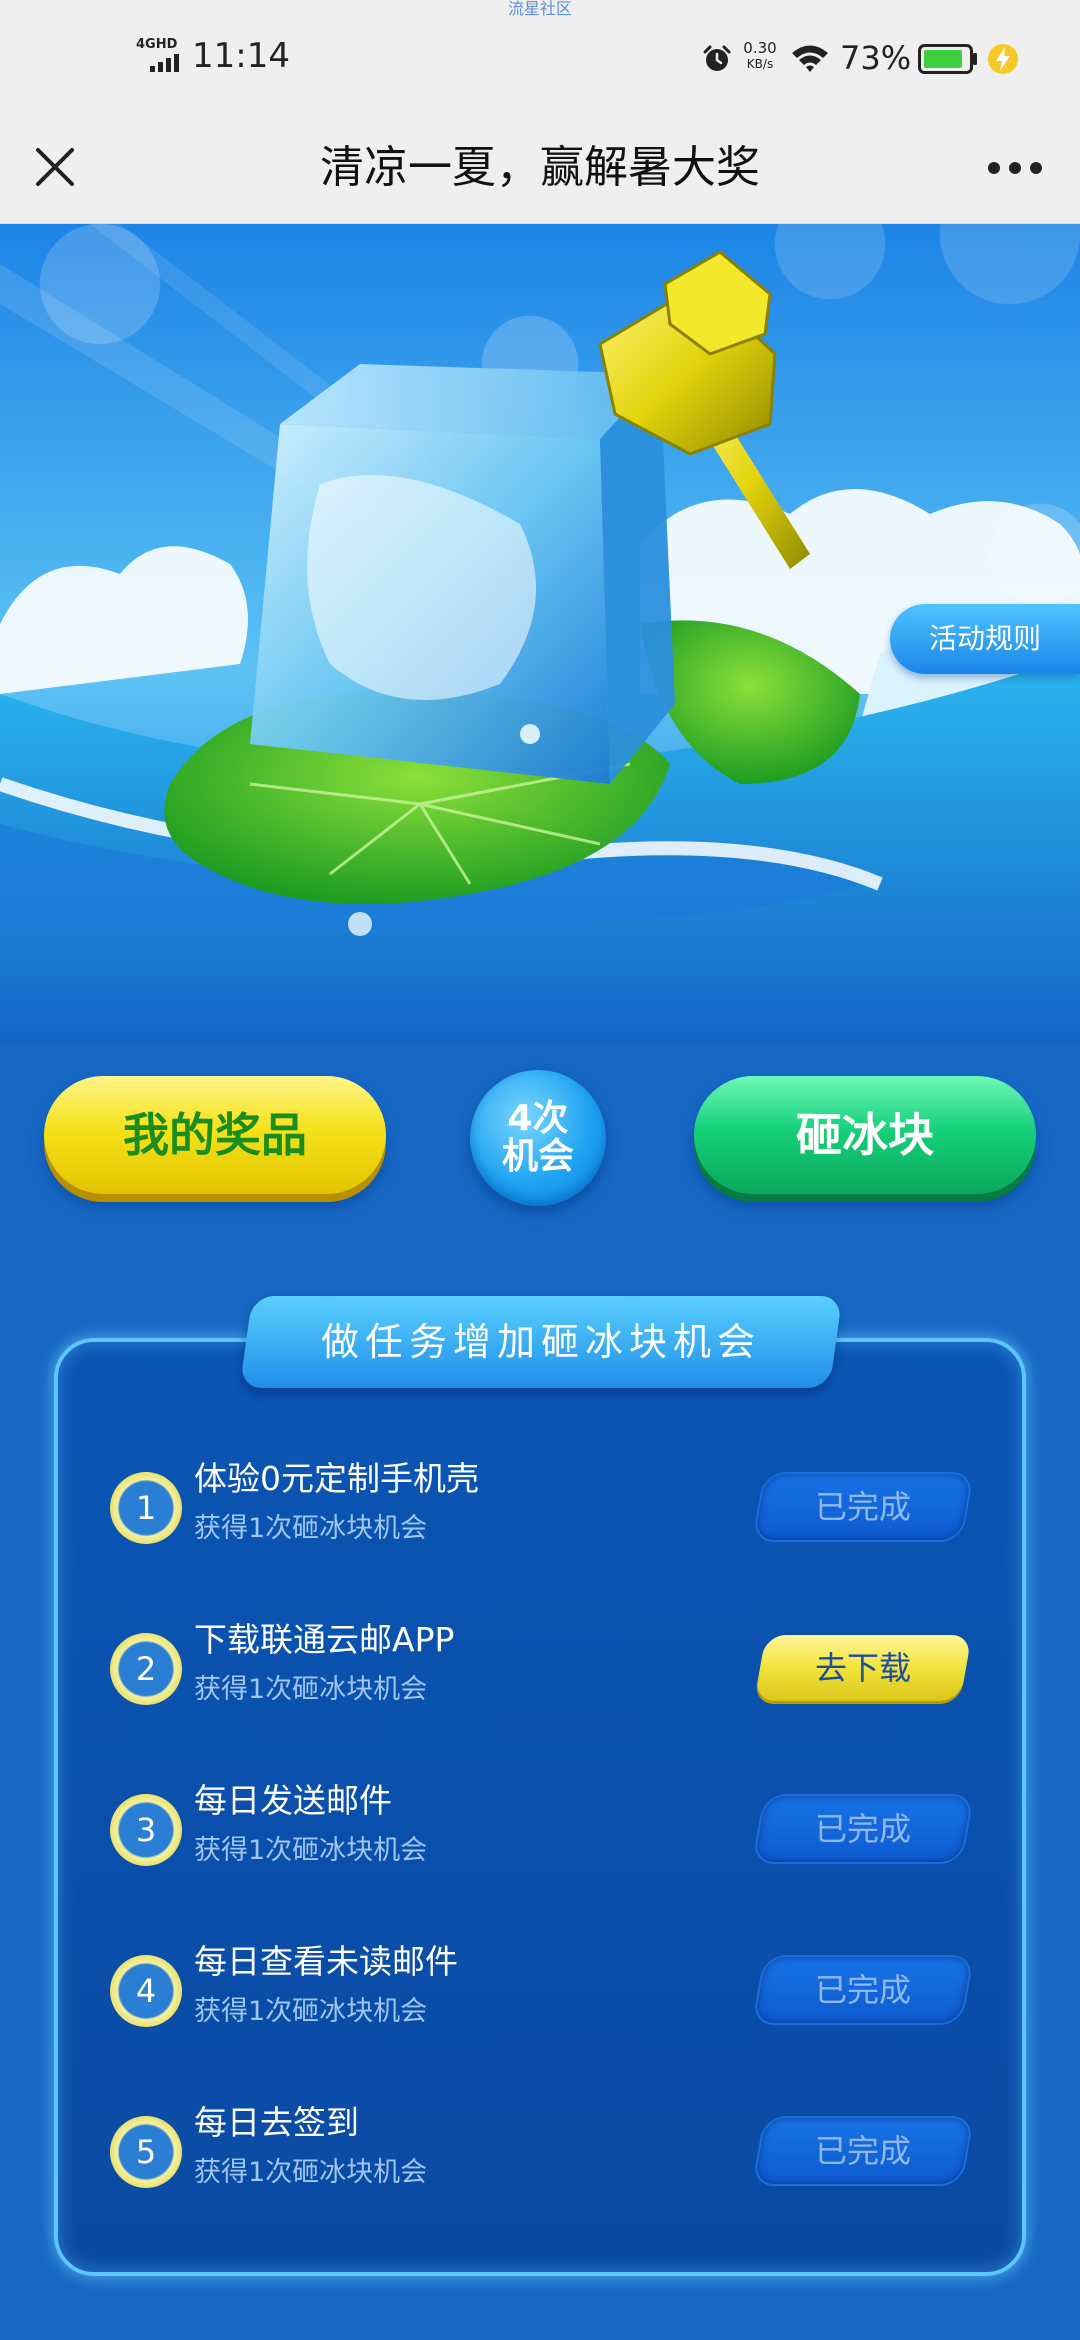 This screenshot has width=1080, height=2340. What do you see at coordinates (876, 58) in the screenshot?
I see `battery-percent: 73%` at bounding box center [876, 58].